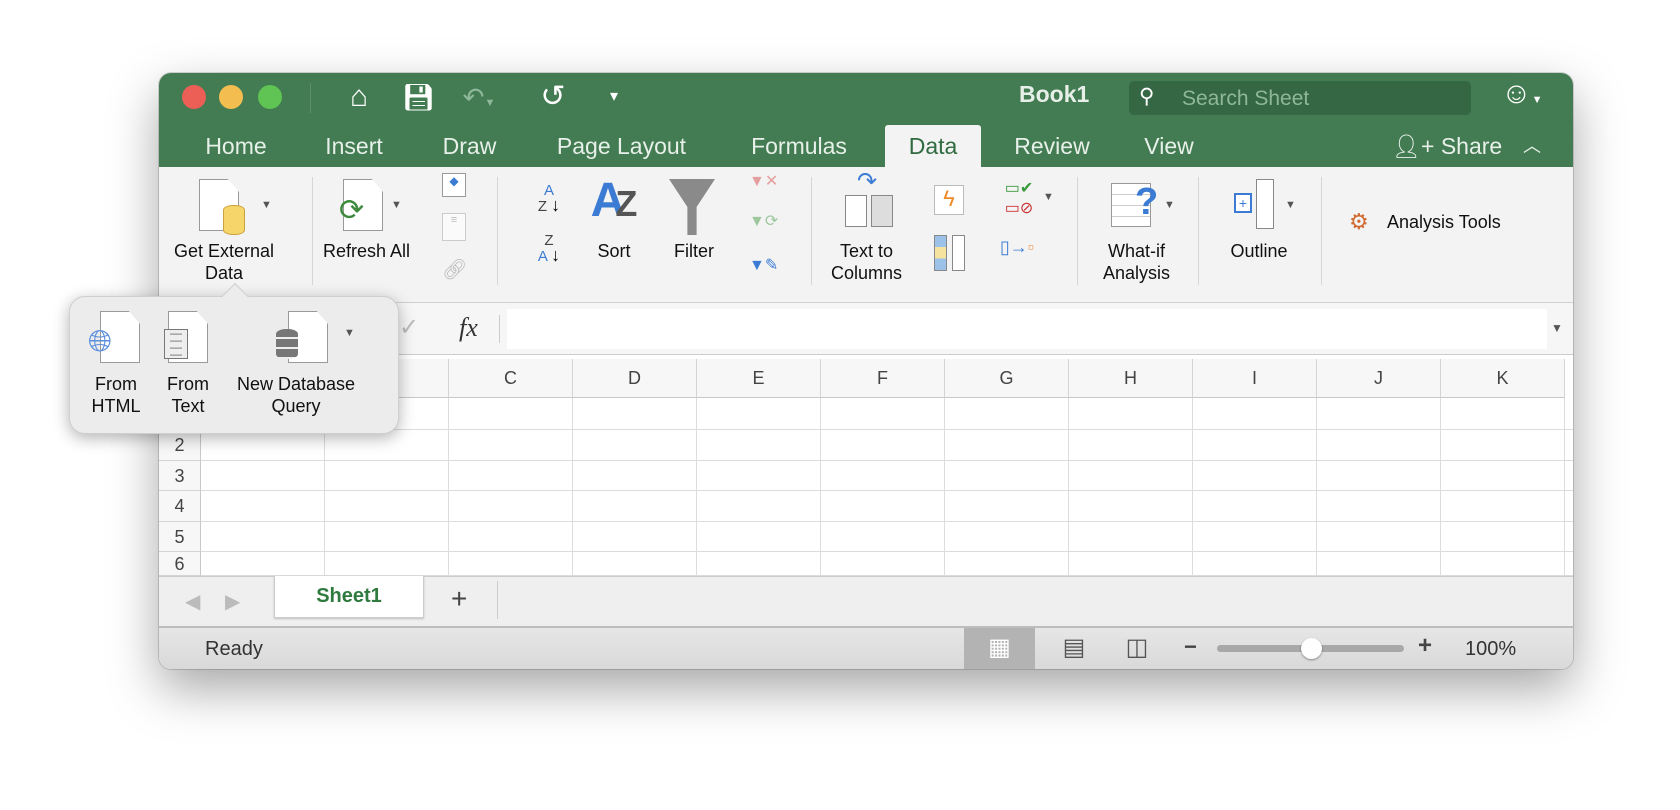 The width and height of the screenshot is (1680, 810). Describe the element at coordinates (763, 265) in the screenshot. I see `advanced-filter-icon: ▼✎` at that location.